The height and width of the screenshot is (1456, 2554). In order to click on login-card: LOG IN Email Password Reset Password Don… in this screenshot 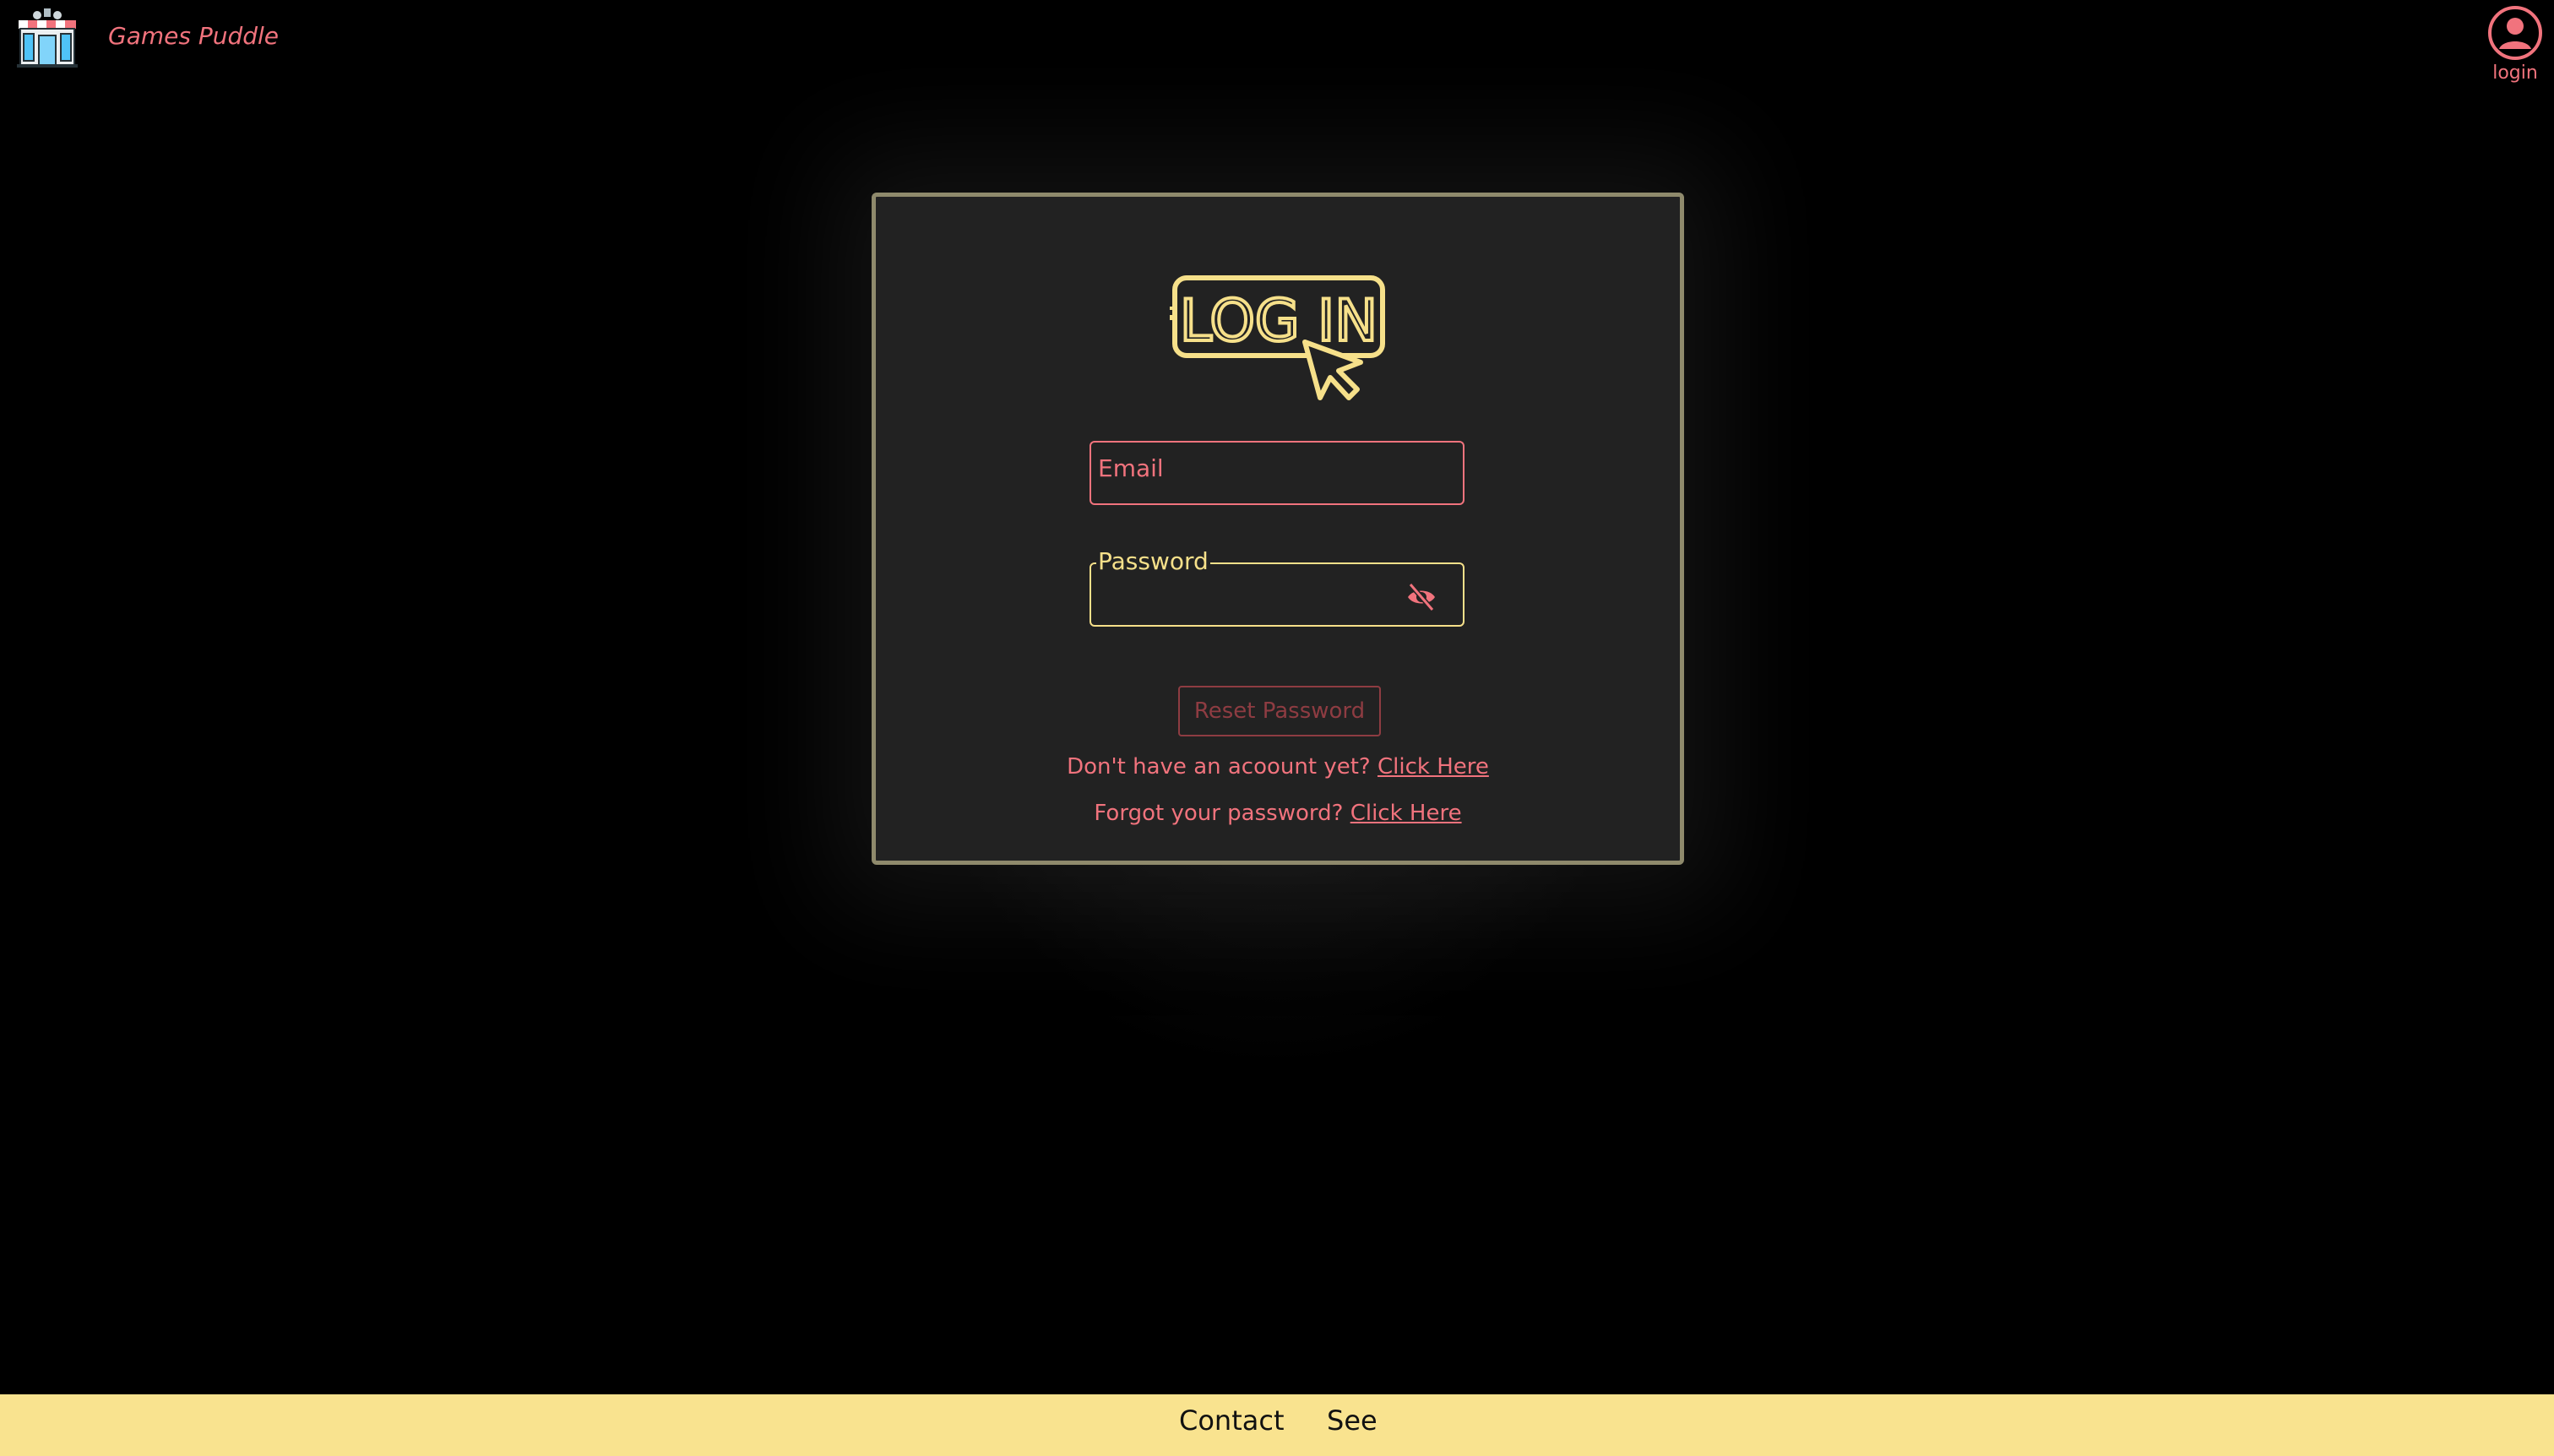, I will do `click(1278, 529)`.